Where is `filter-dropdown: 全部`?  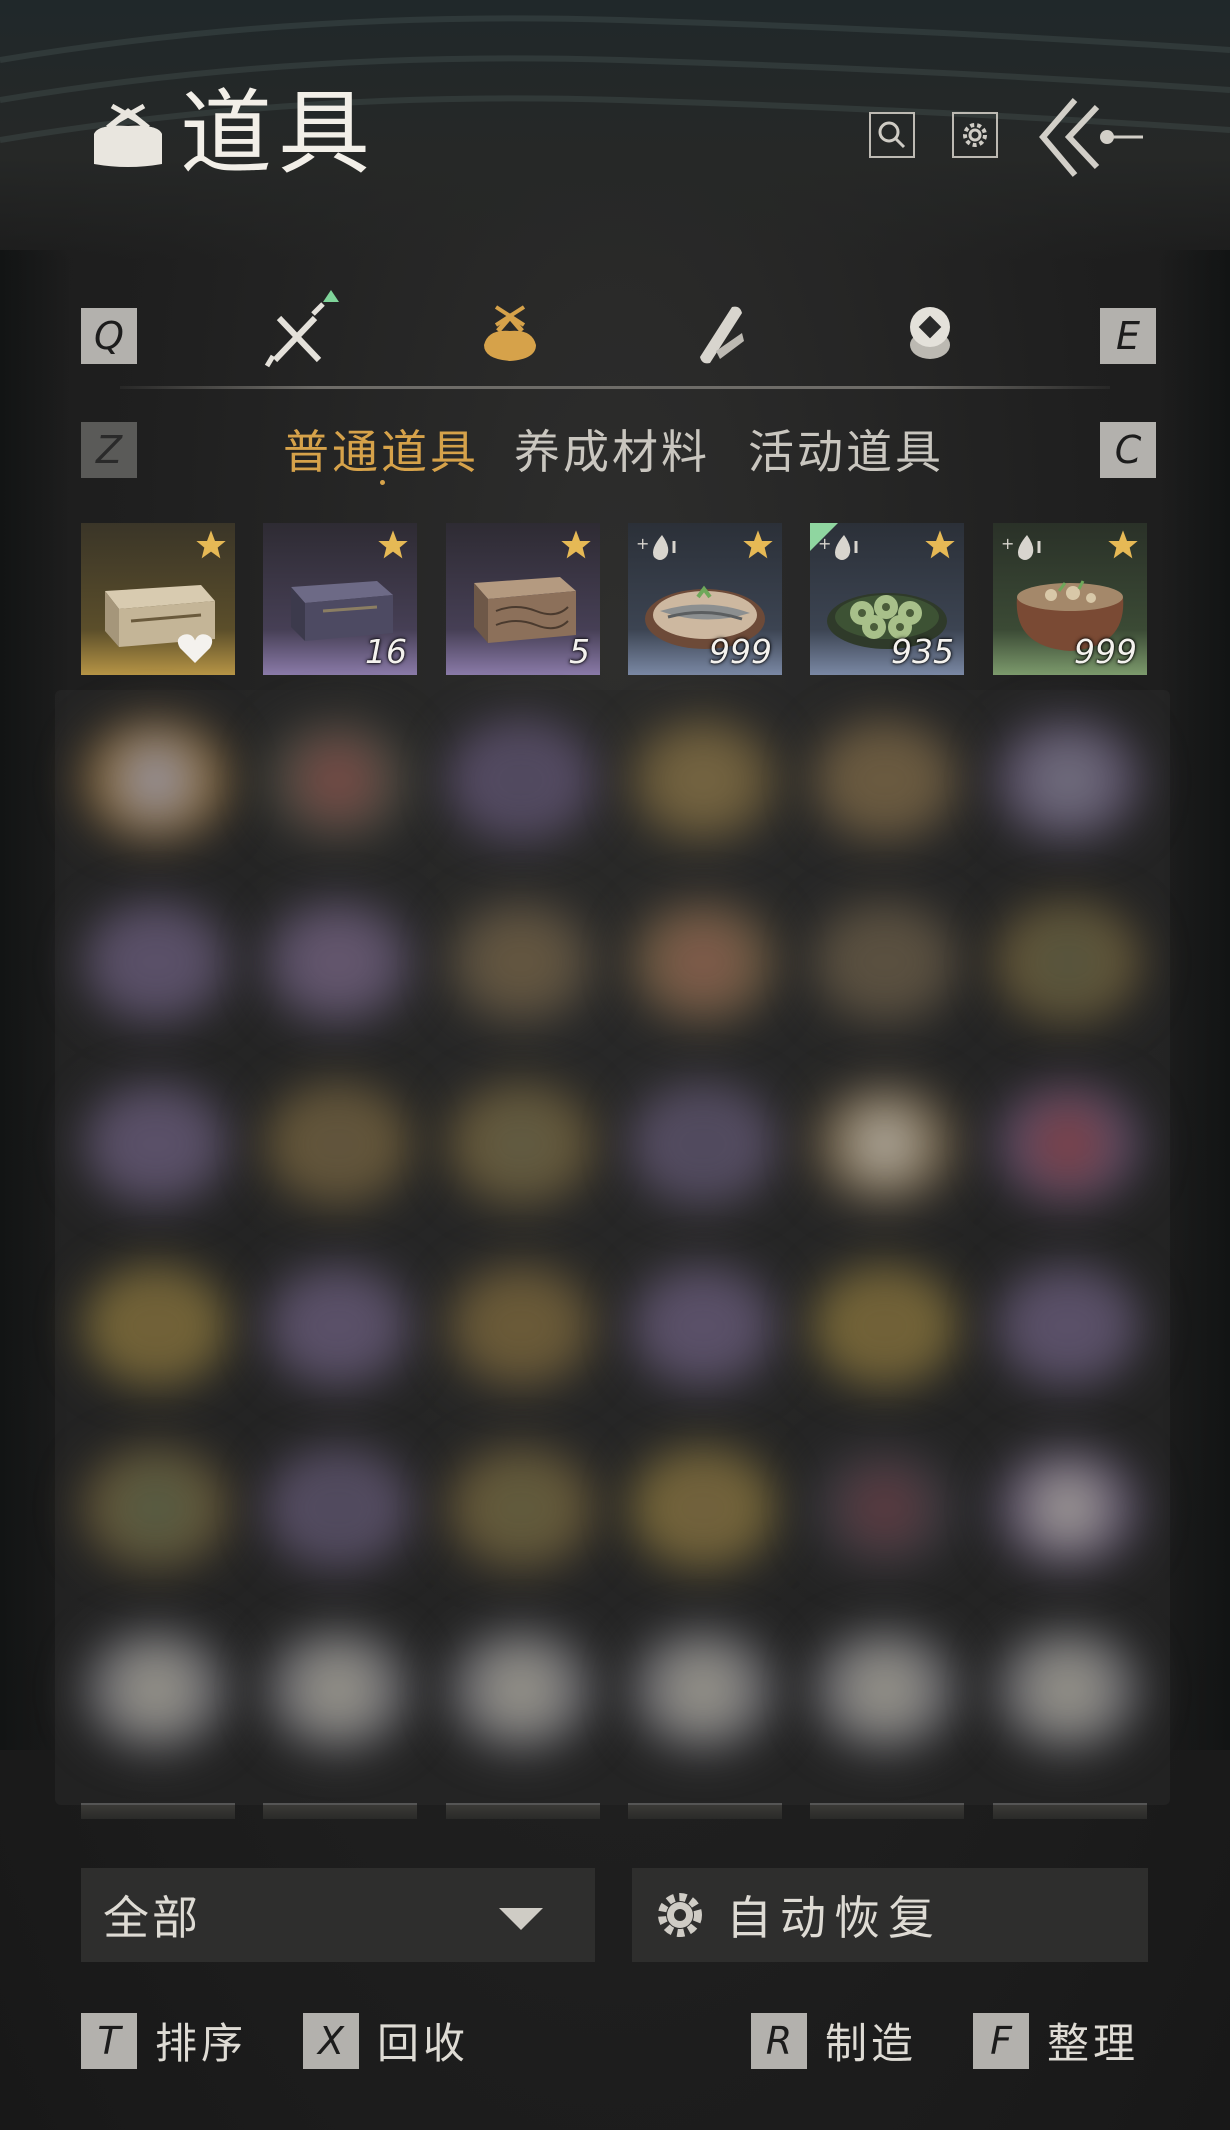
filter-dropdown: 全部 is located at coordinates (338, 1915).